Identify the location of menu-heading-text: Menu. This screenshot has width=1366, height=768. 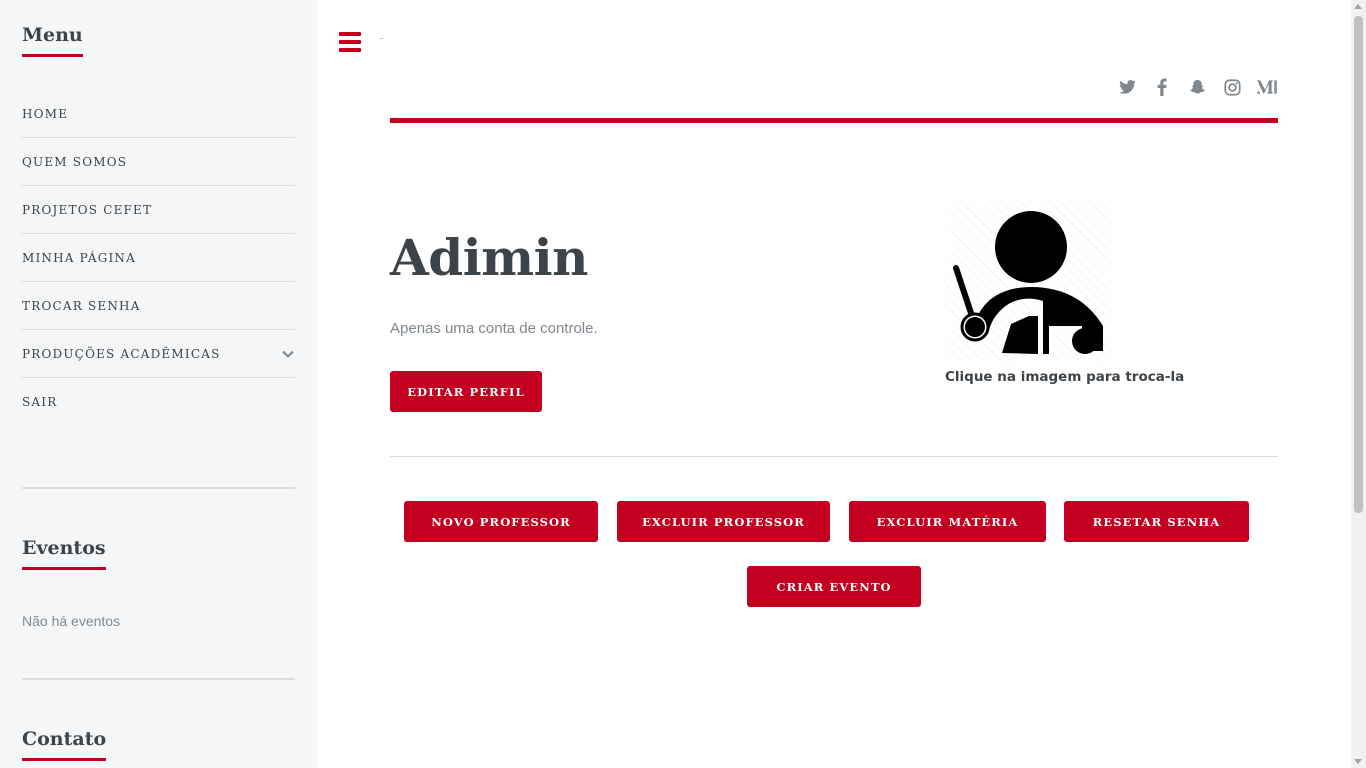
(52, 35).